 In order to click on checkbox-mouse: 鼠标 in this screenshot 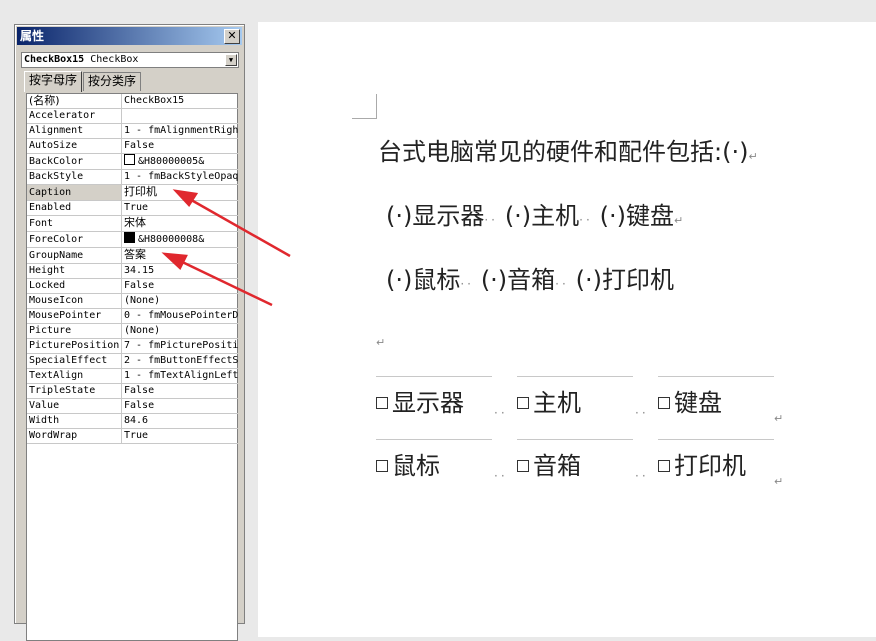, I will do `click(434, 470)`.